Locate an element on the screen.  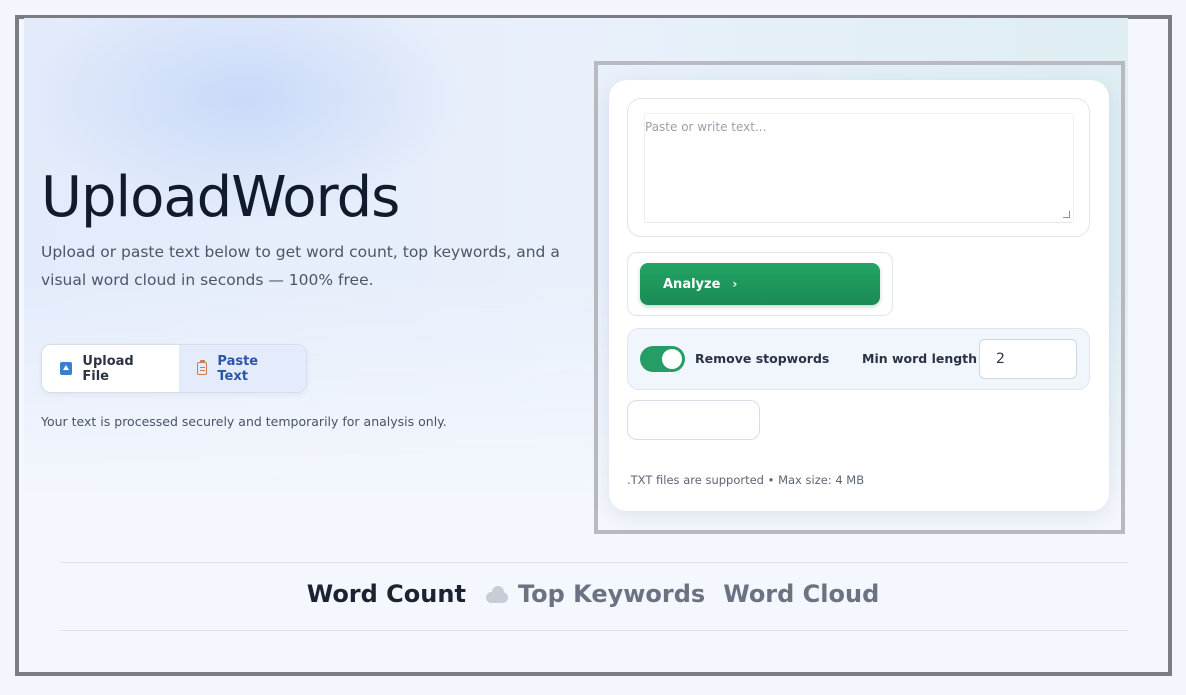
resize-handle-icon is located at coordinates (1066, 214).